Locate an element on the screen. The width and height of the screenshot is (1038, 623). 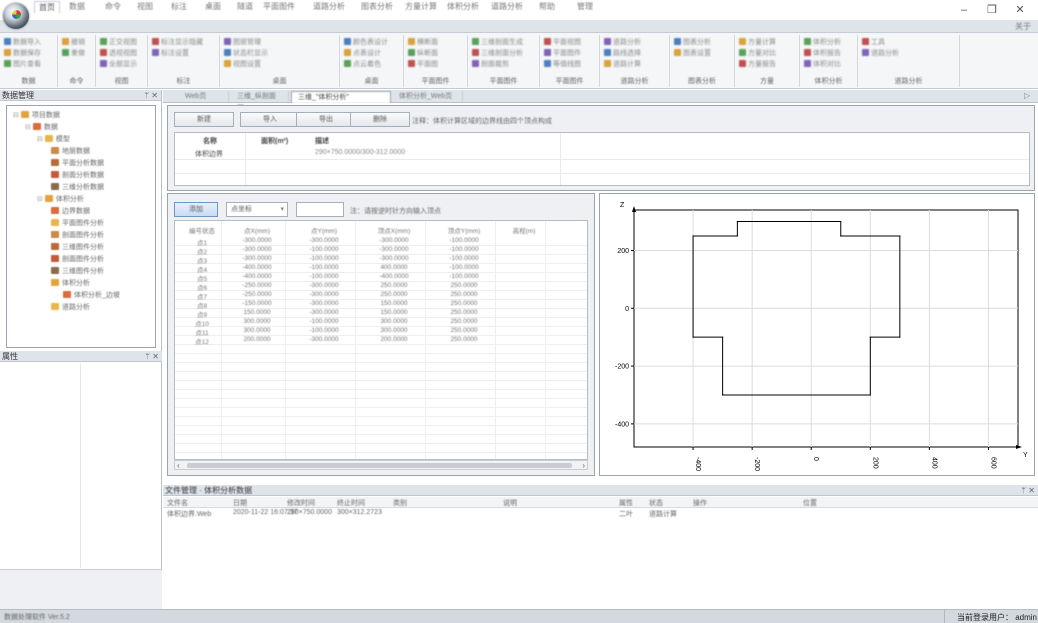
minimize-button: – is located at coordinates (964, 10).